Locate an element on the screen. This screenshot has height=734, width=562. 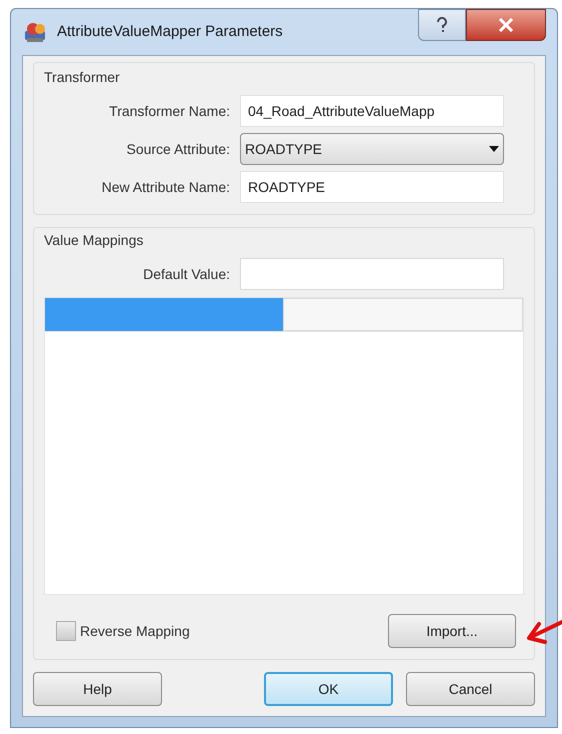
dialog-button: Help is located at coordinates (97, 689).